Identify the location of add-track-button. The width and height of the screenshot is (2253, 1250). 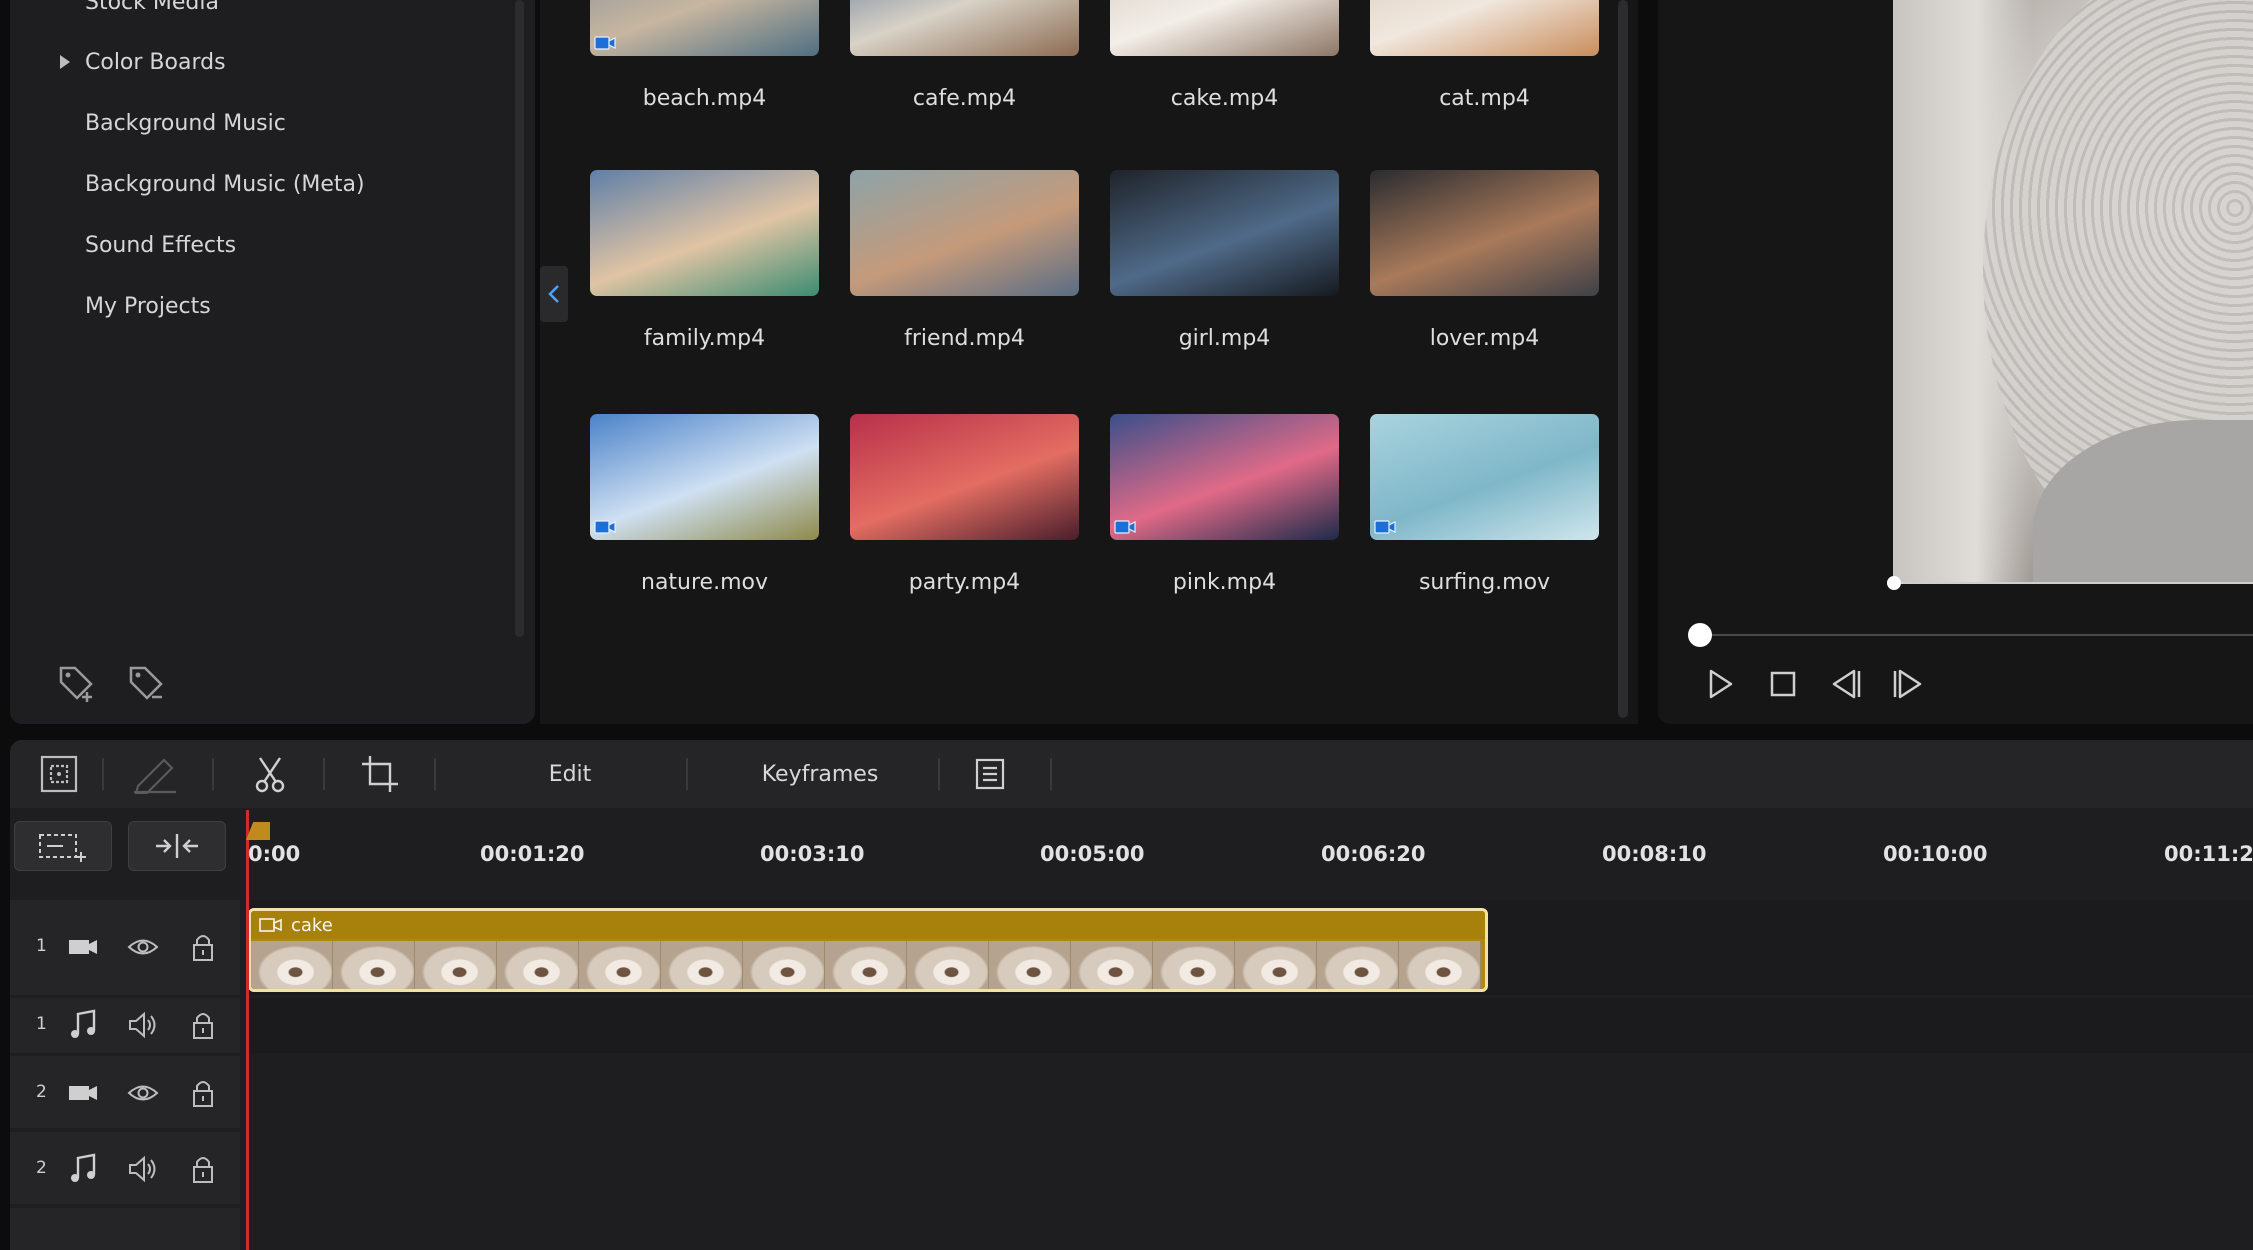
(63, 846).